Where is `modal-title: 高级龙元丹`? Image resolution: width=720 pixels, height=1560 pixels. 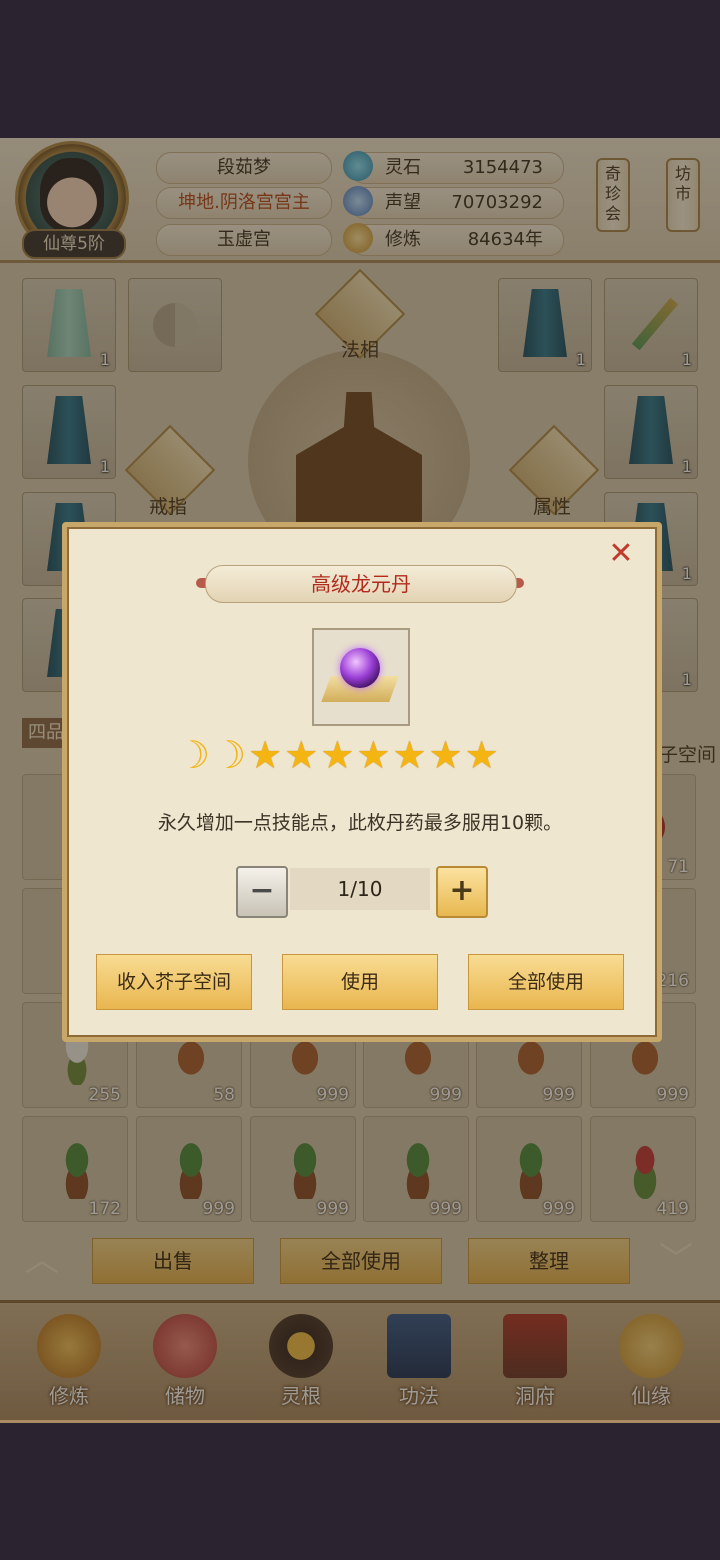
modal-title: 高级龙元丹 is located at coordinates (361, 584).